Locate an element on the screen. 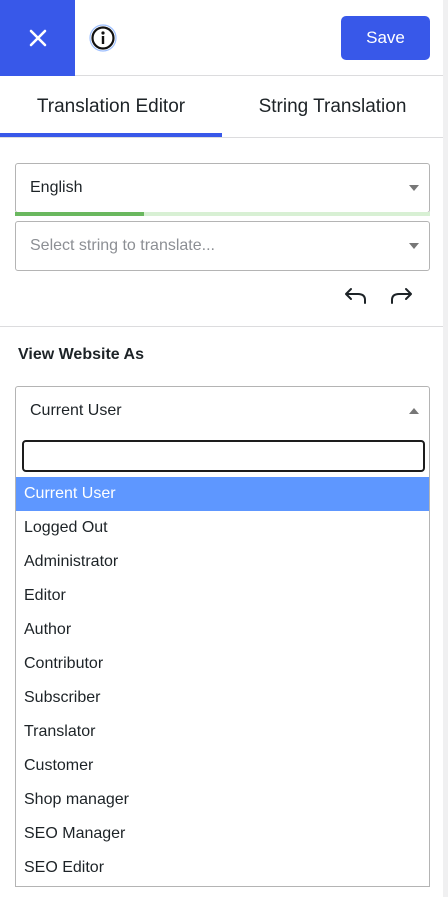  option-administrator: Administrator is located at coordinates (222, 562).